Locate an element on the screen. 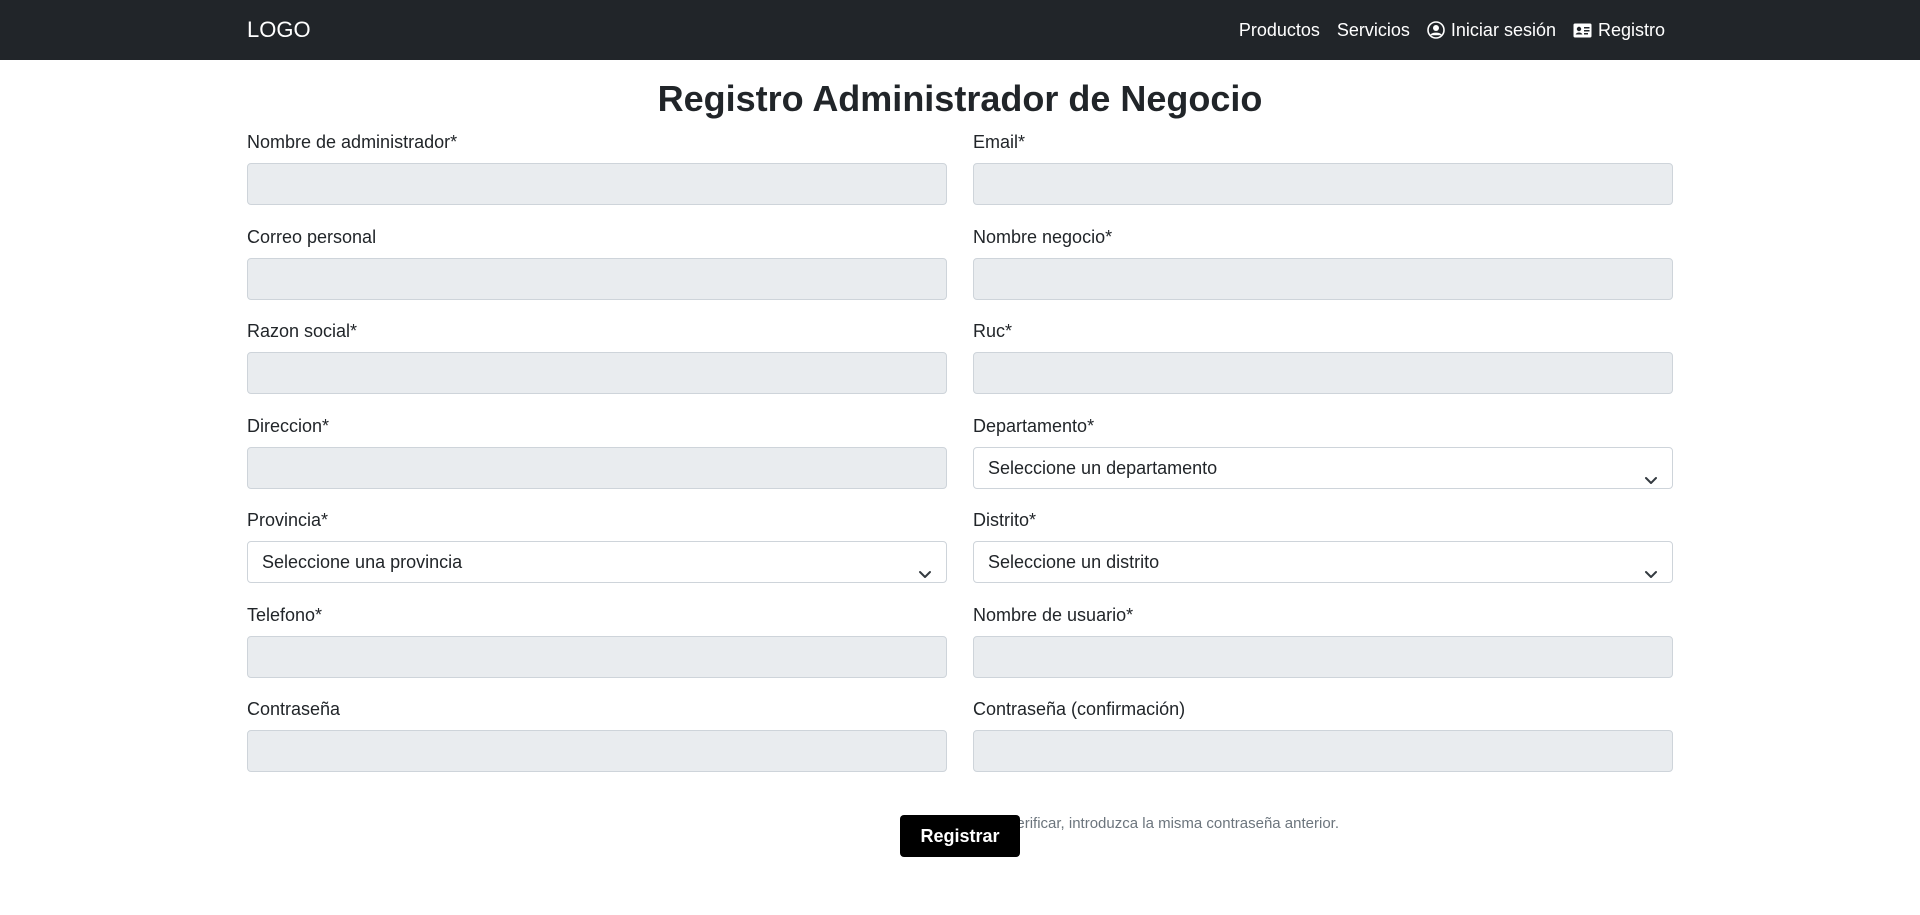 The height and width of the screenshot is (915, 1920). nav-link-productos: Productos is located at coordinates (1279, 30).